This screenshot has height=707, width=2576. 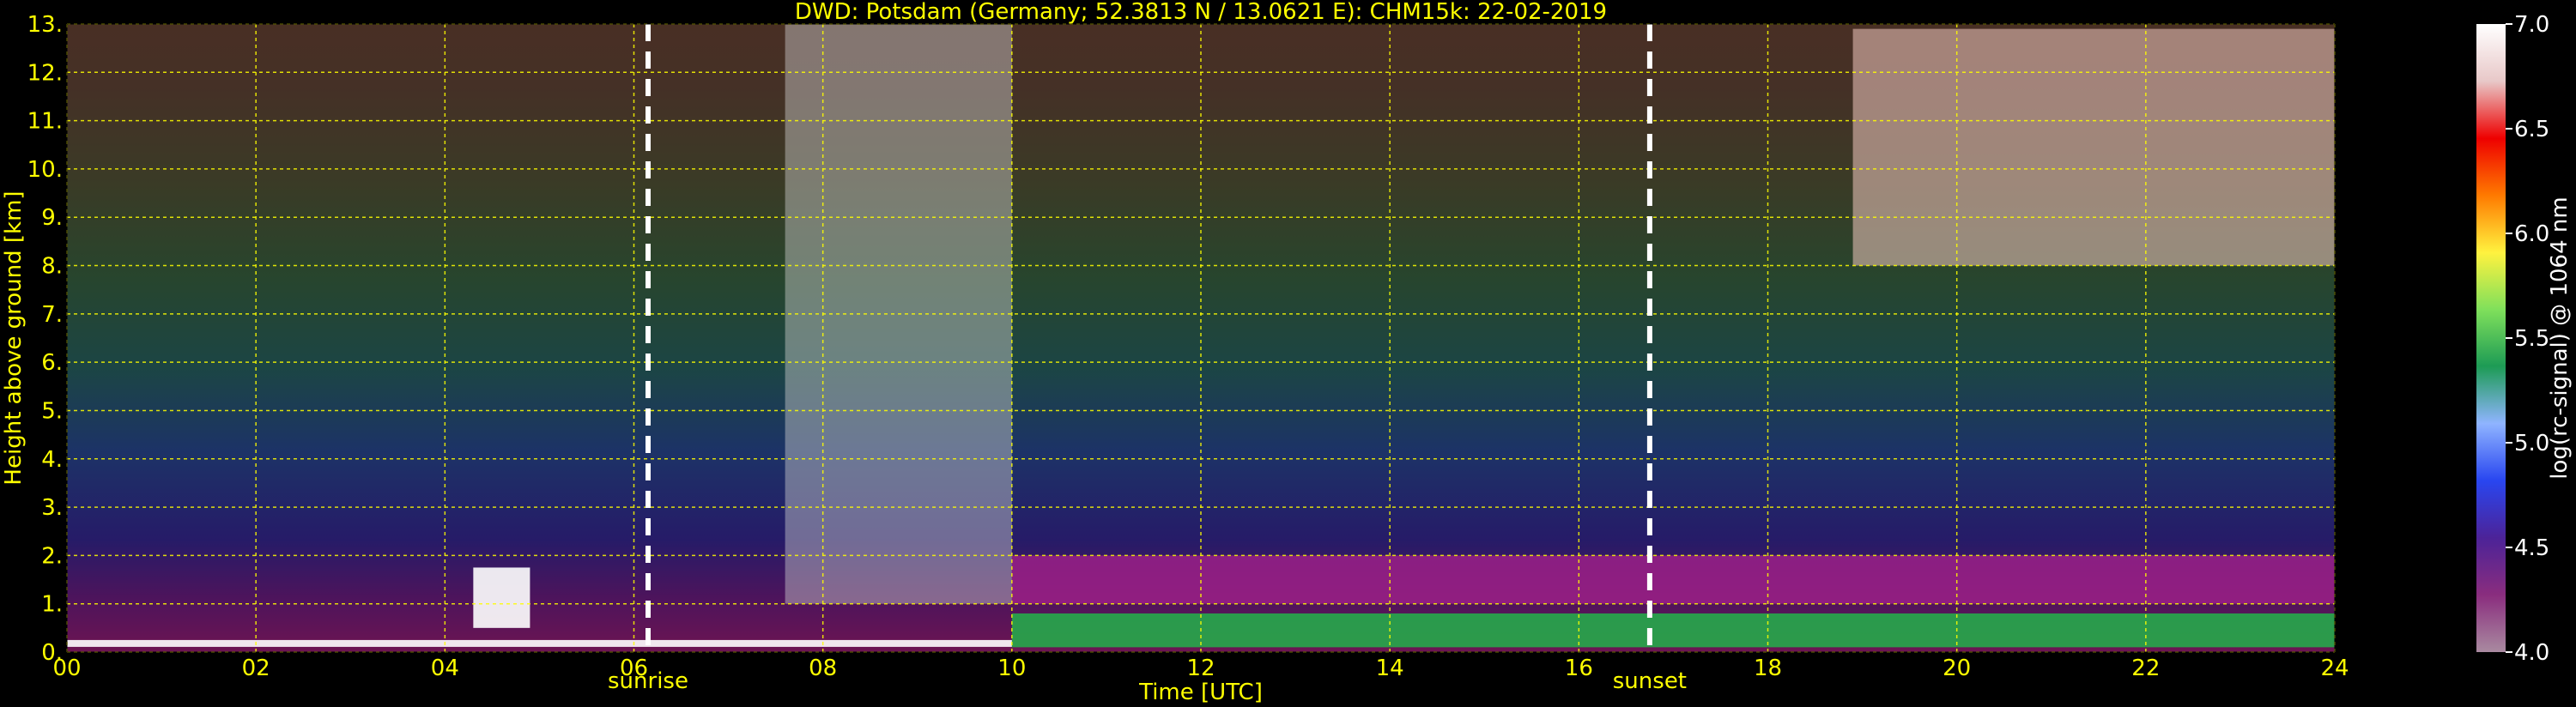 What do you see at coordinates (1390, 668) in the screenshot?
I see `x-tick-label: 14` at bounding box center [1390, 668].